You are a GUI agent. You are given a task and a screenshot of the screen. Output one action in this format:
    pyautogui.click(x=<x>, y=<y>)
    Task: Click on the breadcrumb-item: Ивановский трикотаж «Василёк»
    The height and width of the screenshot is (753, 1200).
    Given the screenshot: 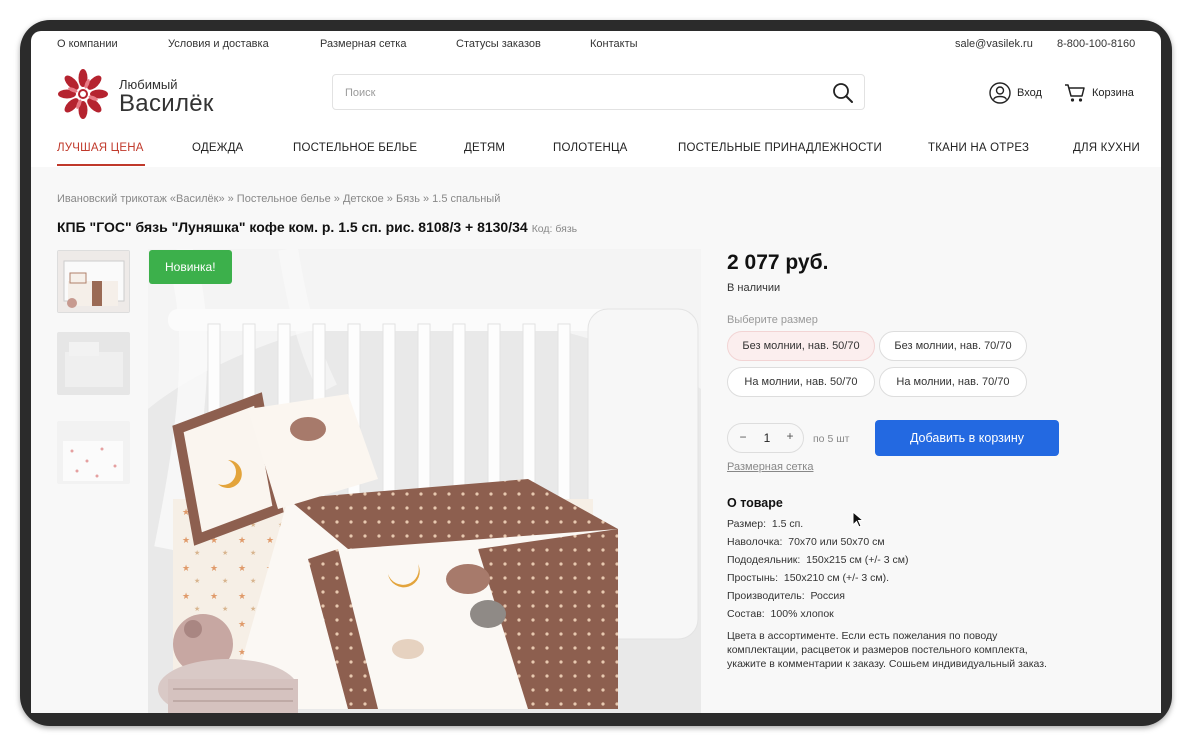 What is the action you would take?
    pyautogui.click(x=141, y=199)
    